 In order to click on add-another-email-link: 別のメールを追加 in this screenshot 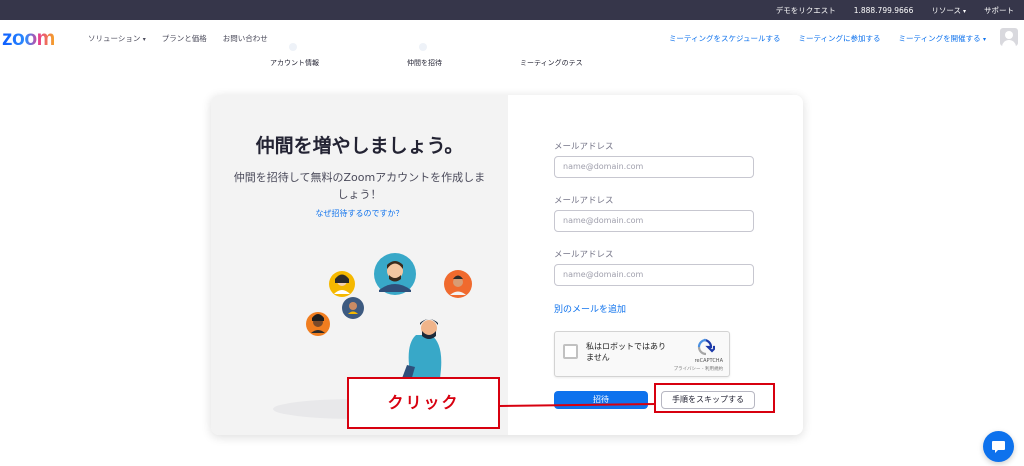, I will do `click(590, 308)`.